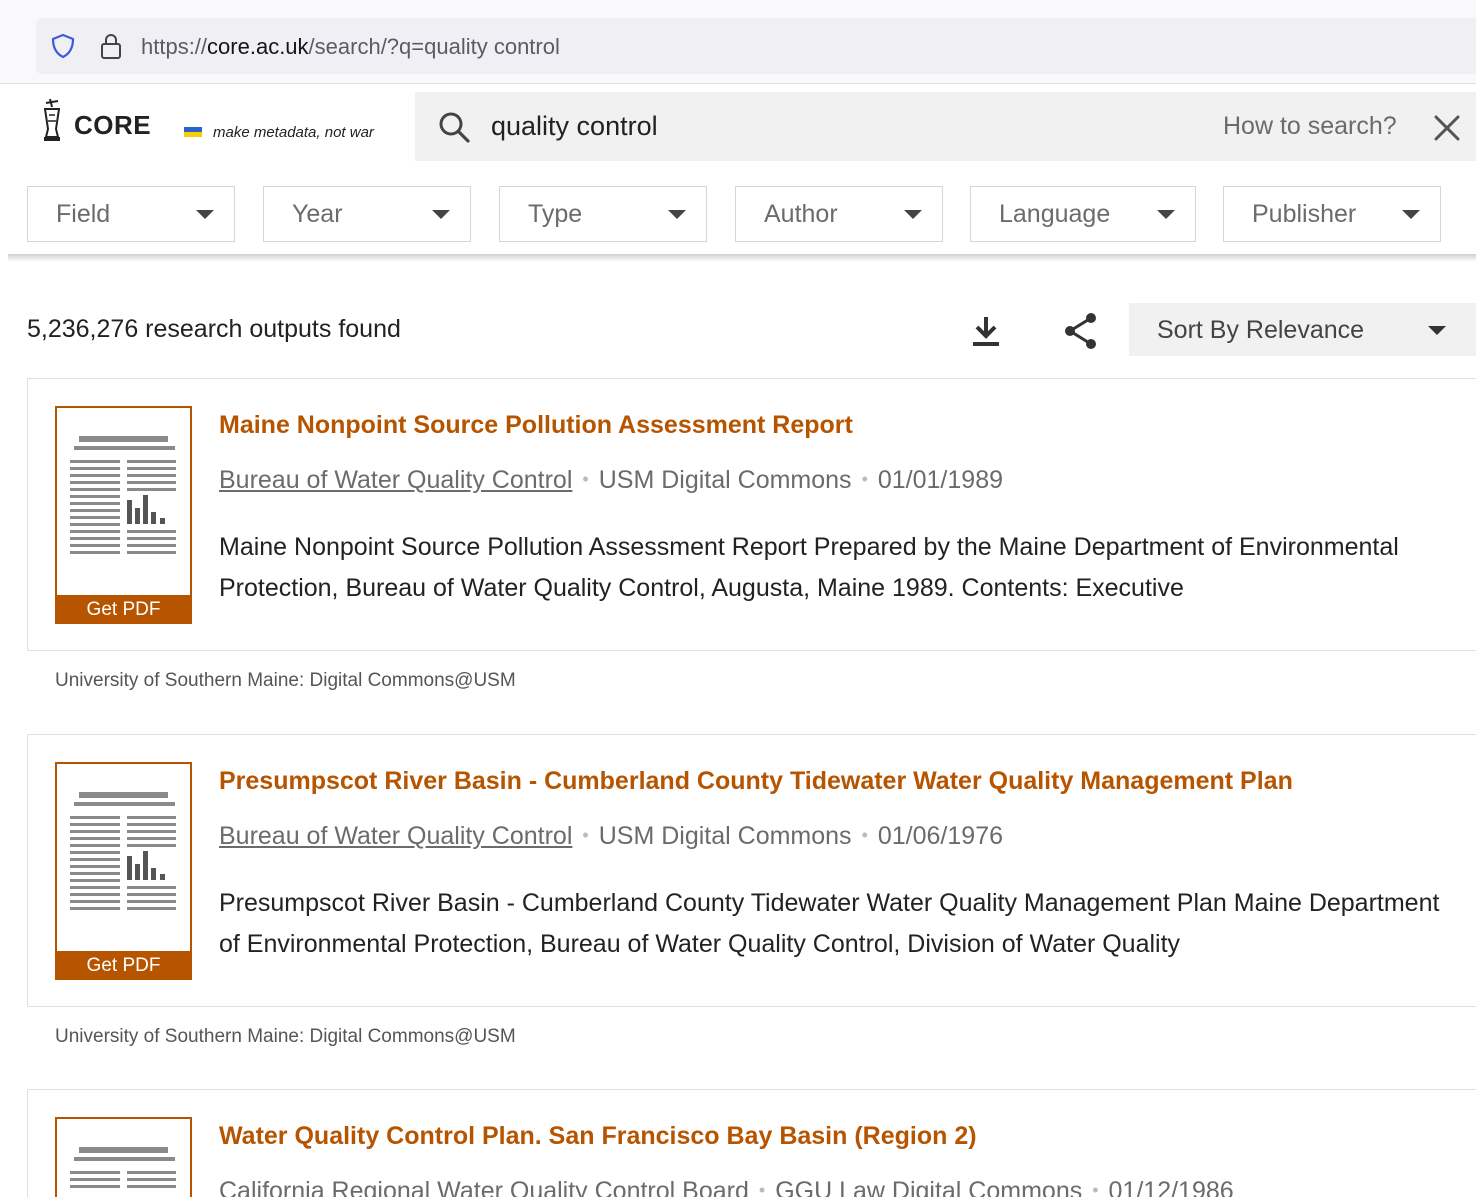 The width and height of the screenshot is (1476, 1197). Describe the element at coordinates (193, 132) in the screenshot. I see `ukraine-flag-icon` at that location.